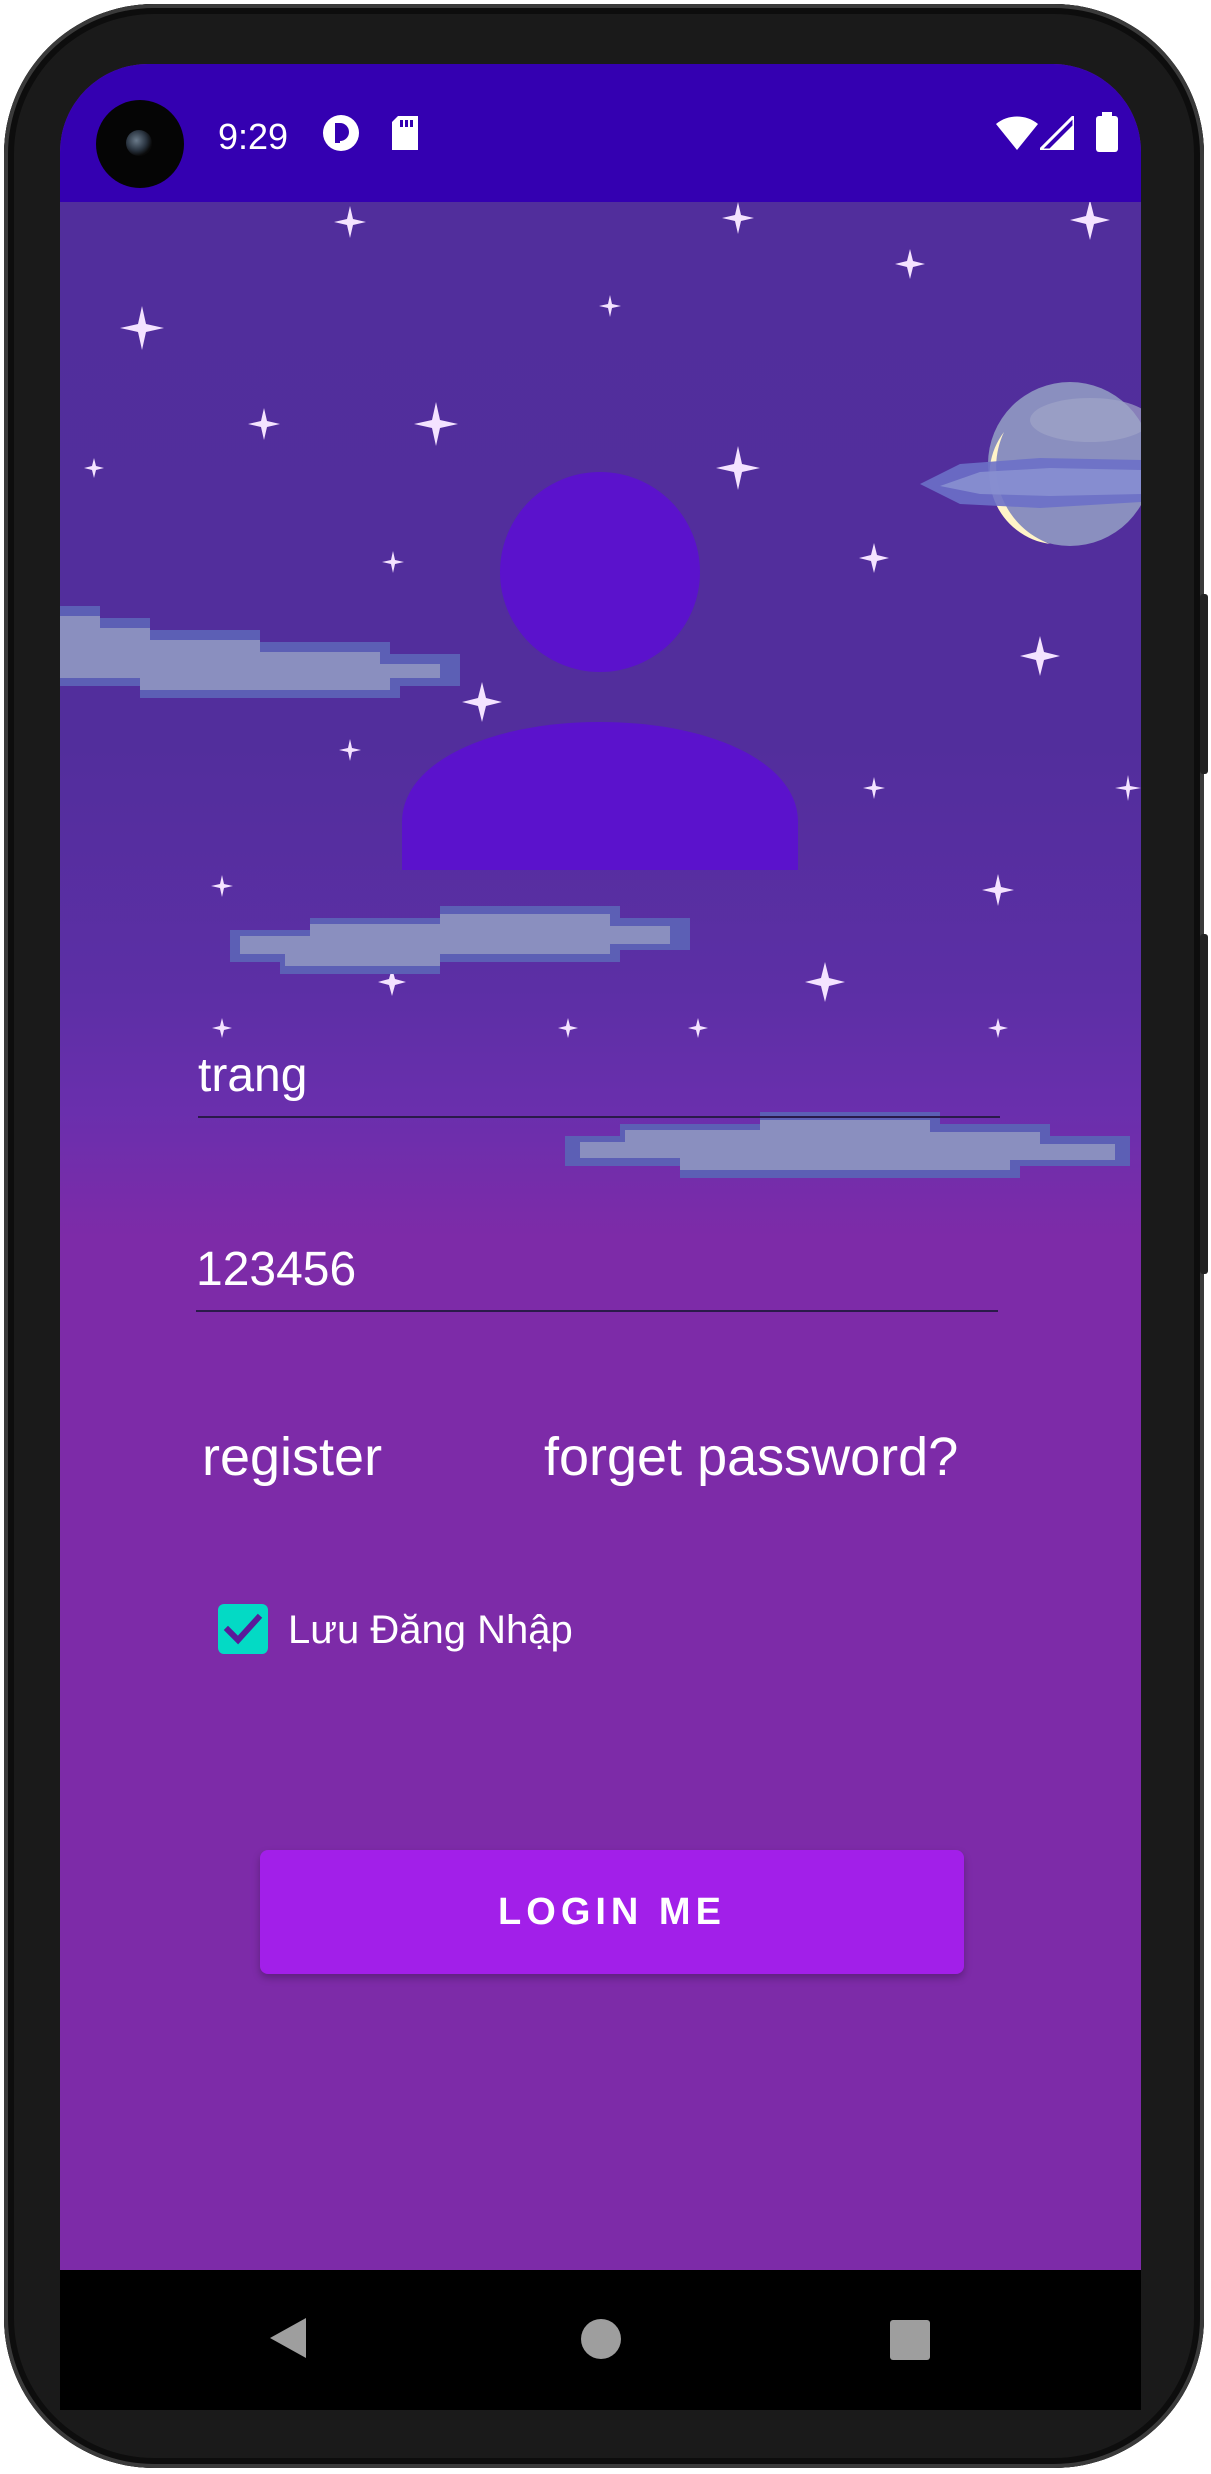  What do you see at coordinates (600, 133) in the screenshot?
I see `status-bar: 9:29` at bounding box center [600, 133].